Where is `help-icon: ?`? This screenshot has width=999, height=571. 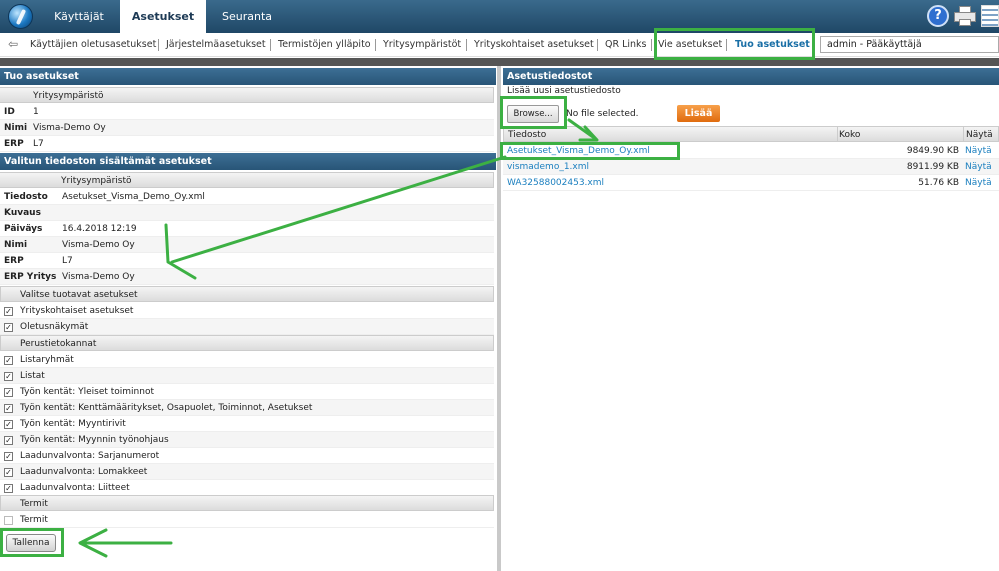
help-icon: ? is located at coordinates (938, 16).